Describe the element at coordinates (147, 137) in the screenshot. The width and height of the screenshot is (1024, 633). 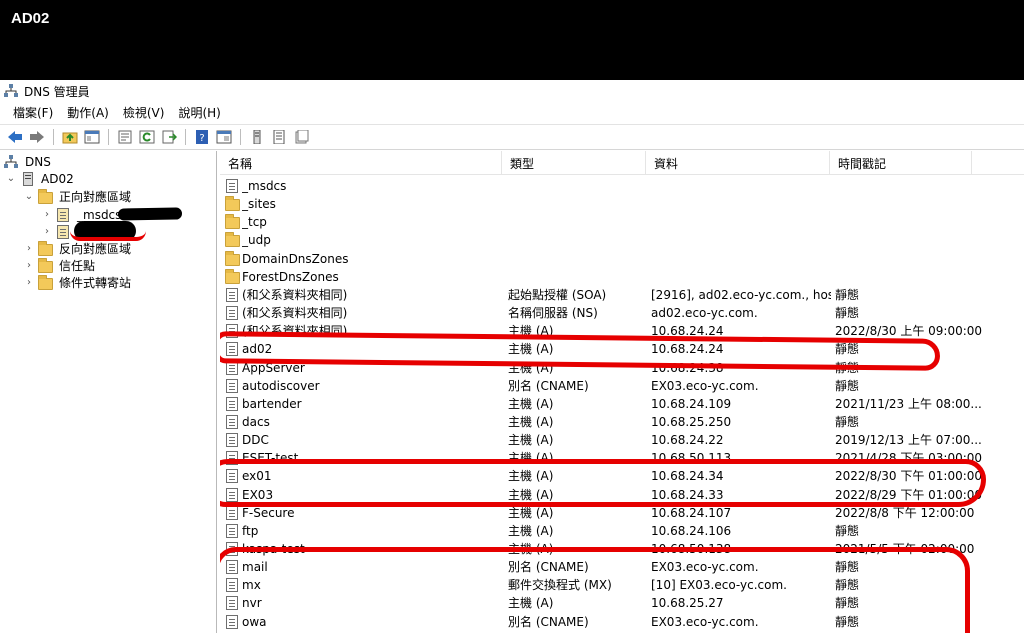
I see `refresh-icon` at that location.